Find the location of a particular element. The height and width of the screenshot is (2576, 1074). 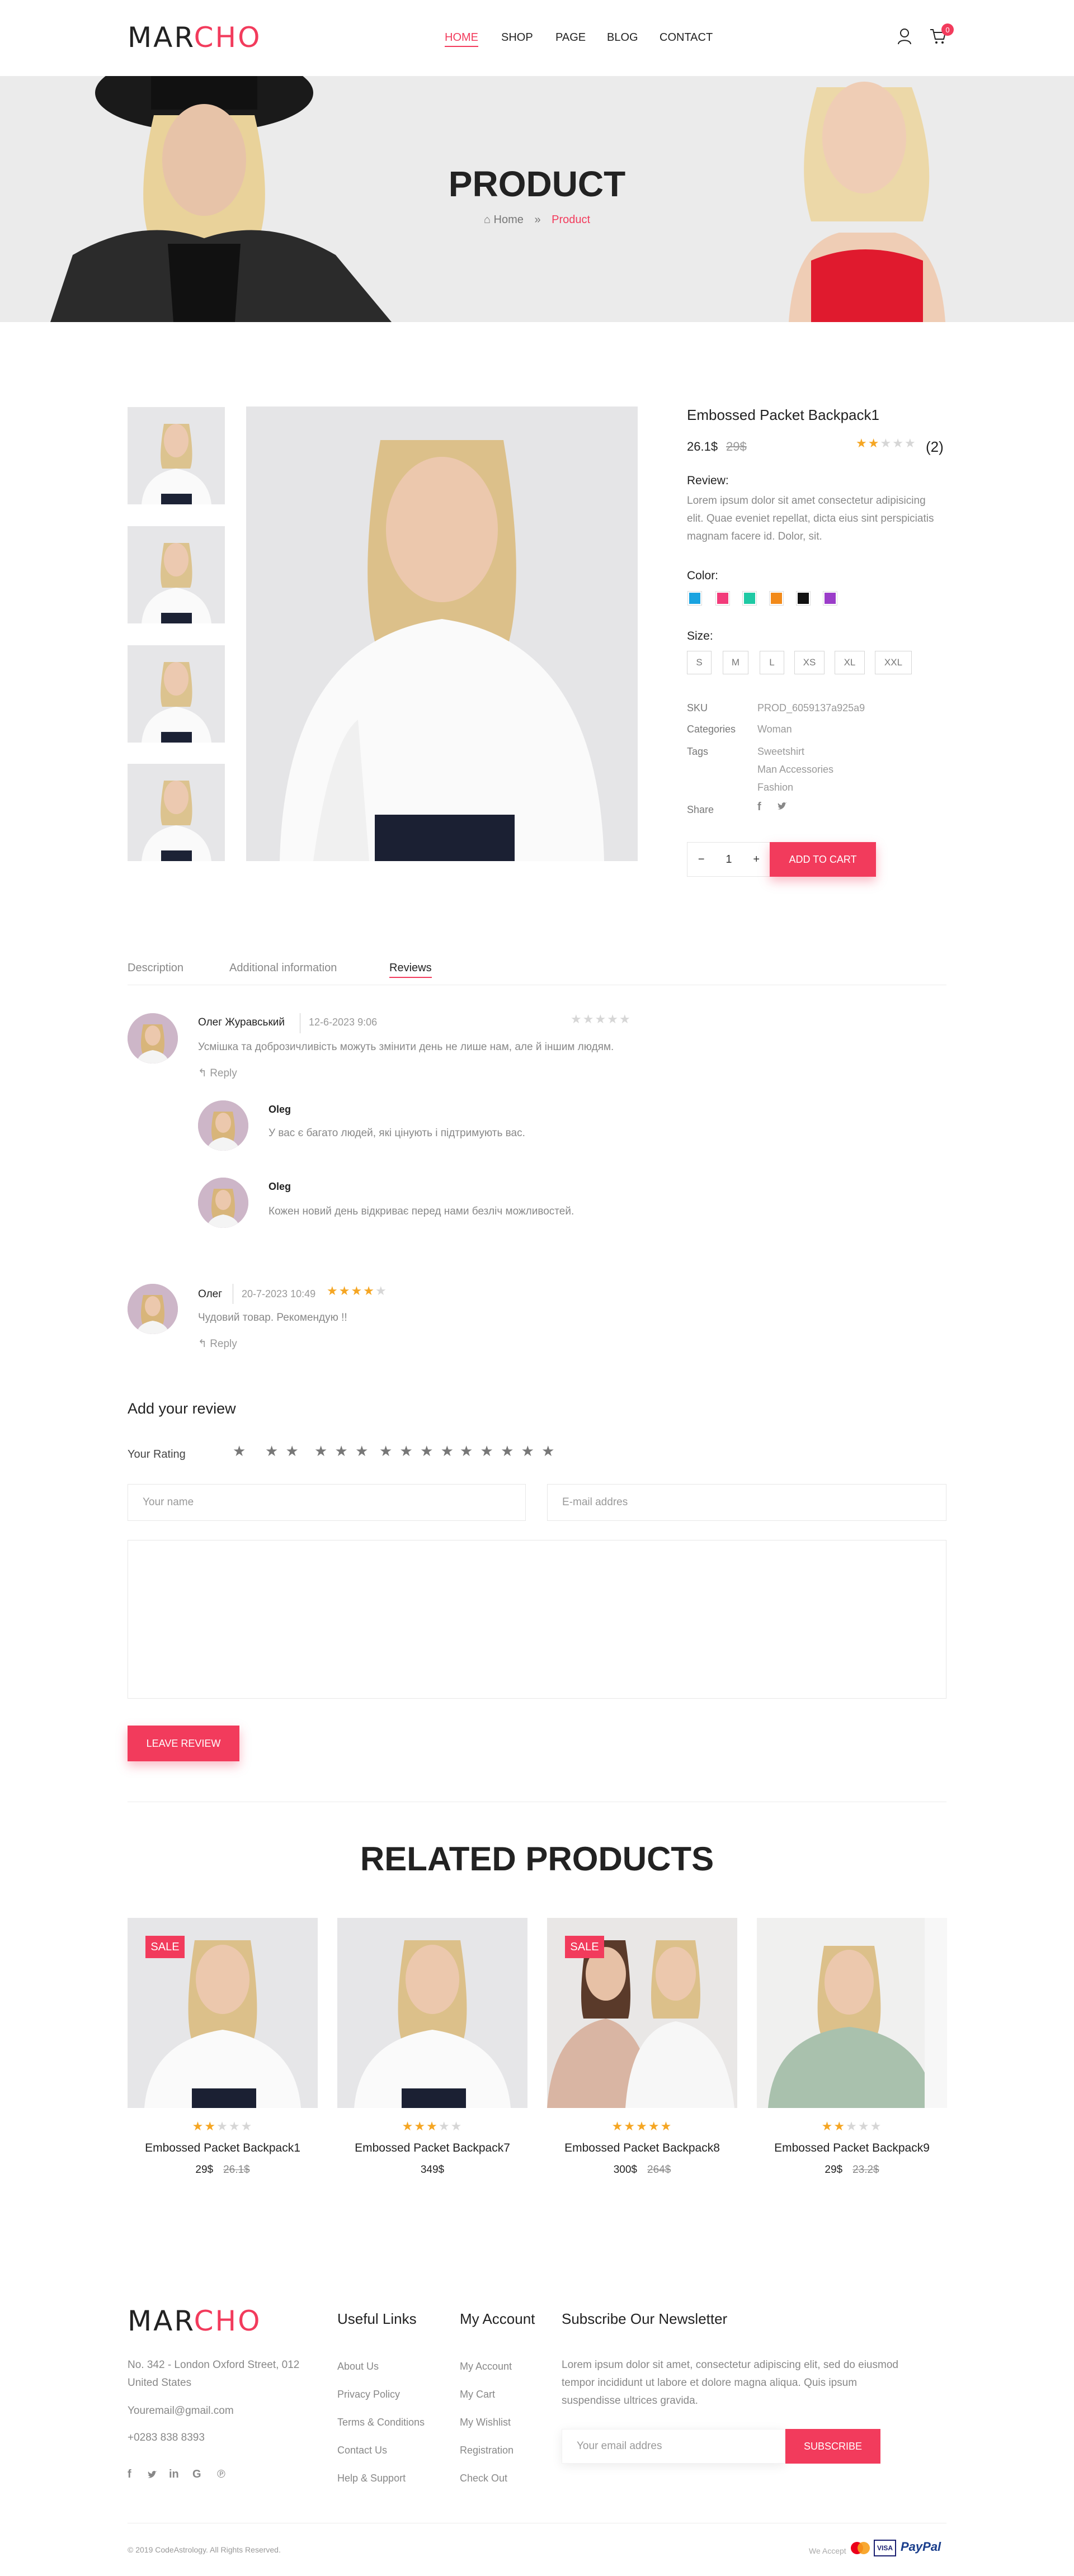

footer-link: Terms & Conditions is located at coordinates (381, 2422).